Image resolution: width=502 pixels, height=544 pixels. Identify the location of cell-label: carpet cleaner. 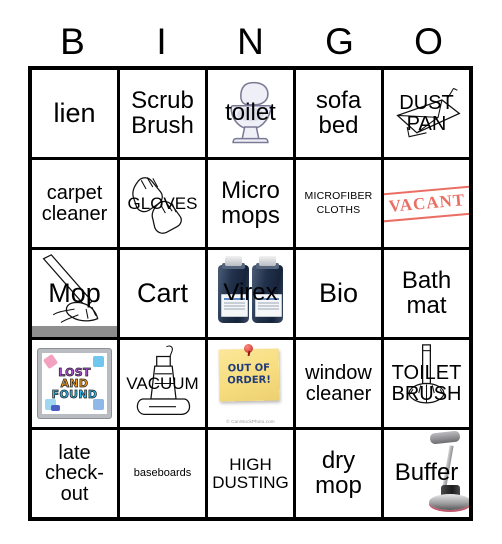
(74, 203).